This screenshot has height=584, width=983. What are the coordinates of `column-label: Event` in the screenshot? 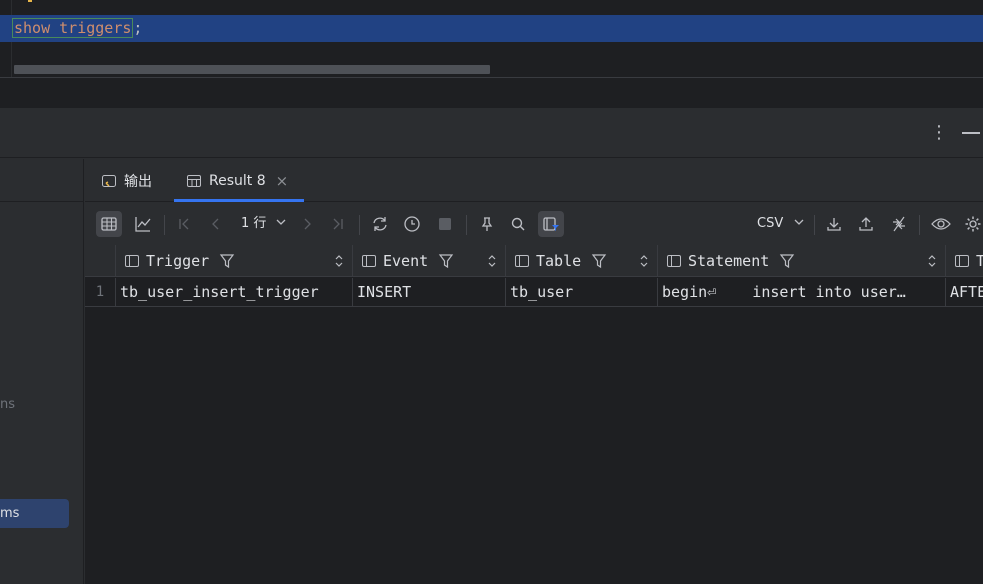 It's located at (406, 261).